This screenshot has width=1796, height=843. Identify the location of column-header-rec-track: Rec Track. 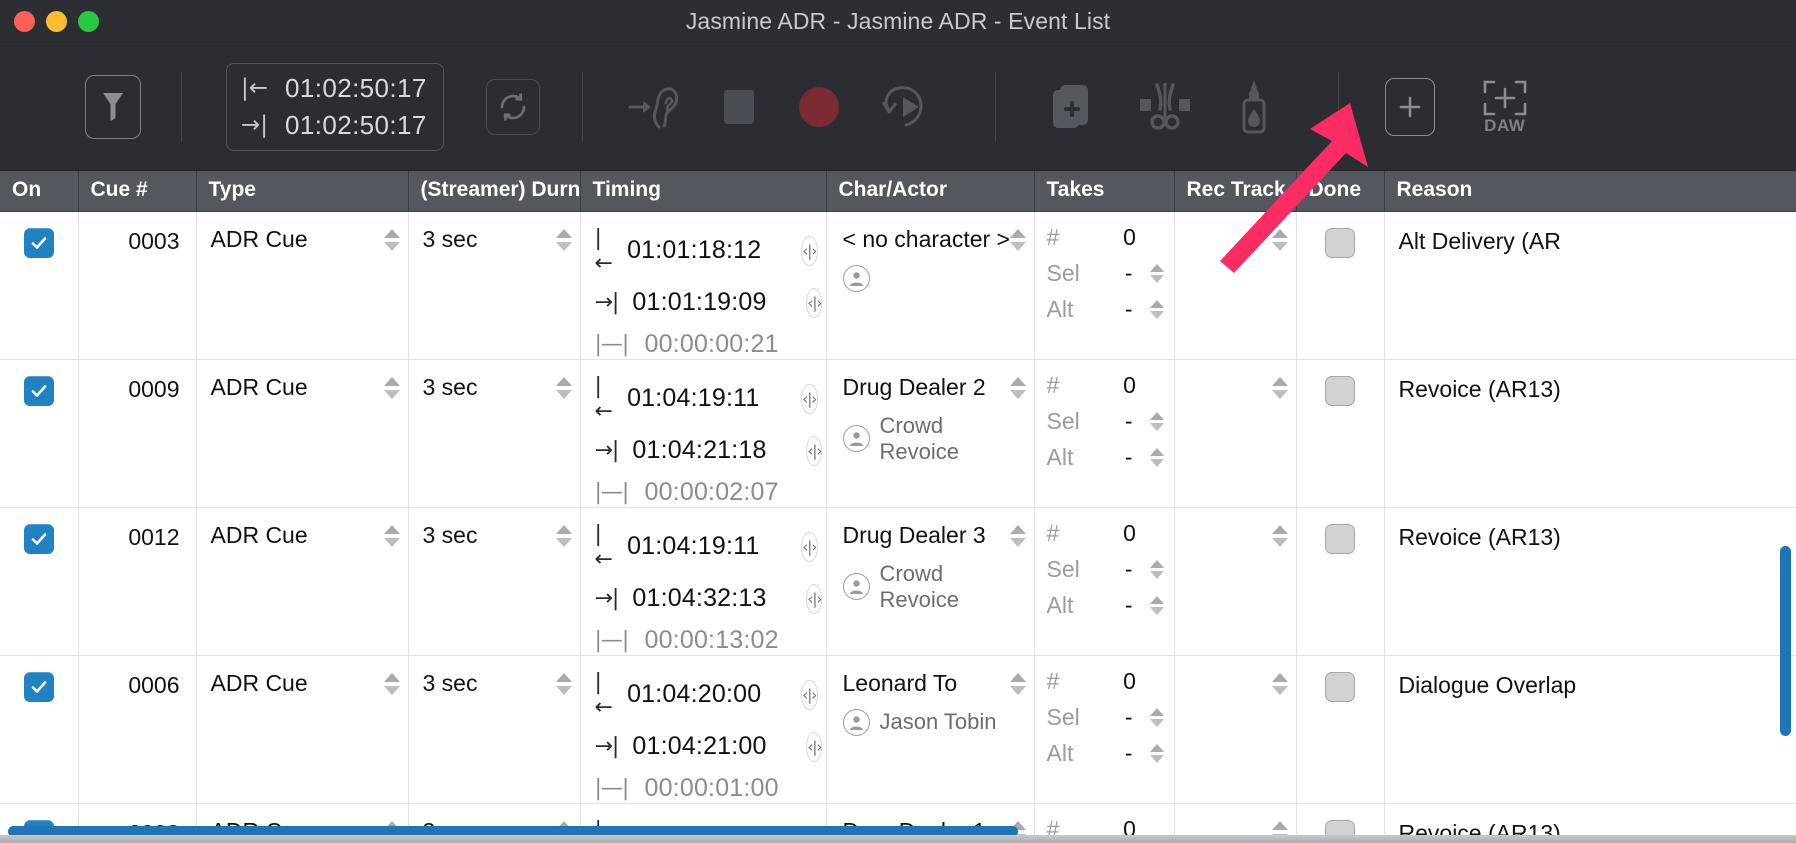
(1235, 191).